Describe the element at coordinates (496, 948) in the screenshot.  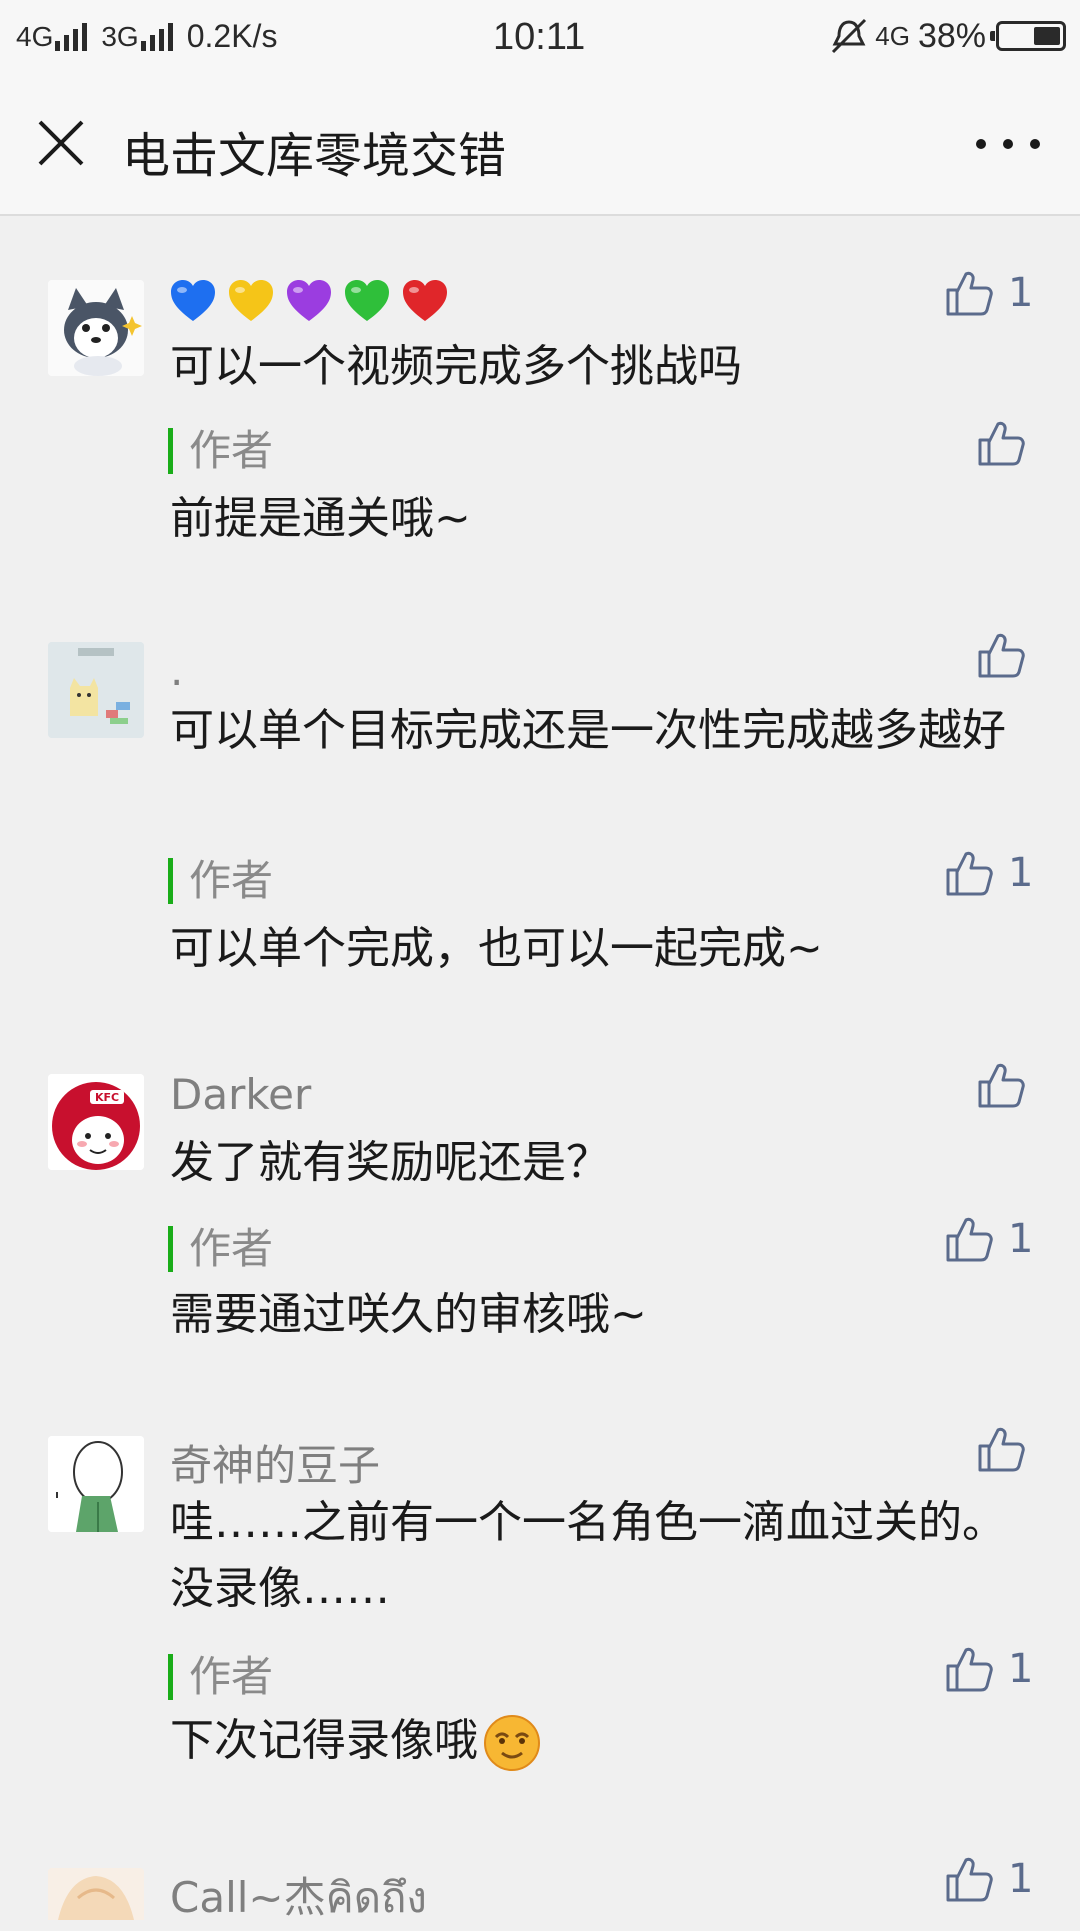
I see `reply-text: 可以单个完成，也可以一起完成~` at that location.